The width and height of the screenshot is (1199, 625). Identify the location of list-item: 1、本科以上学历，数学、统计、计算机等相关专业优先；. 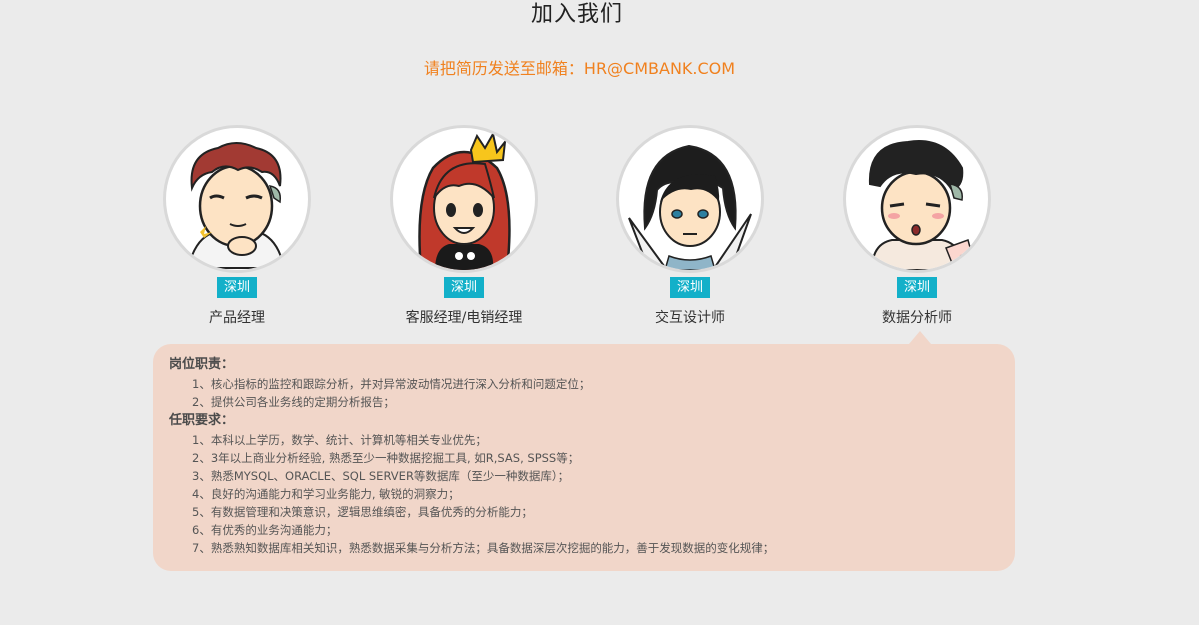
(339, 440).